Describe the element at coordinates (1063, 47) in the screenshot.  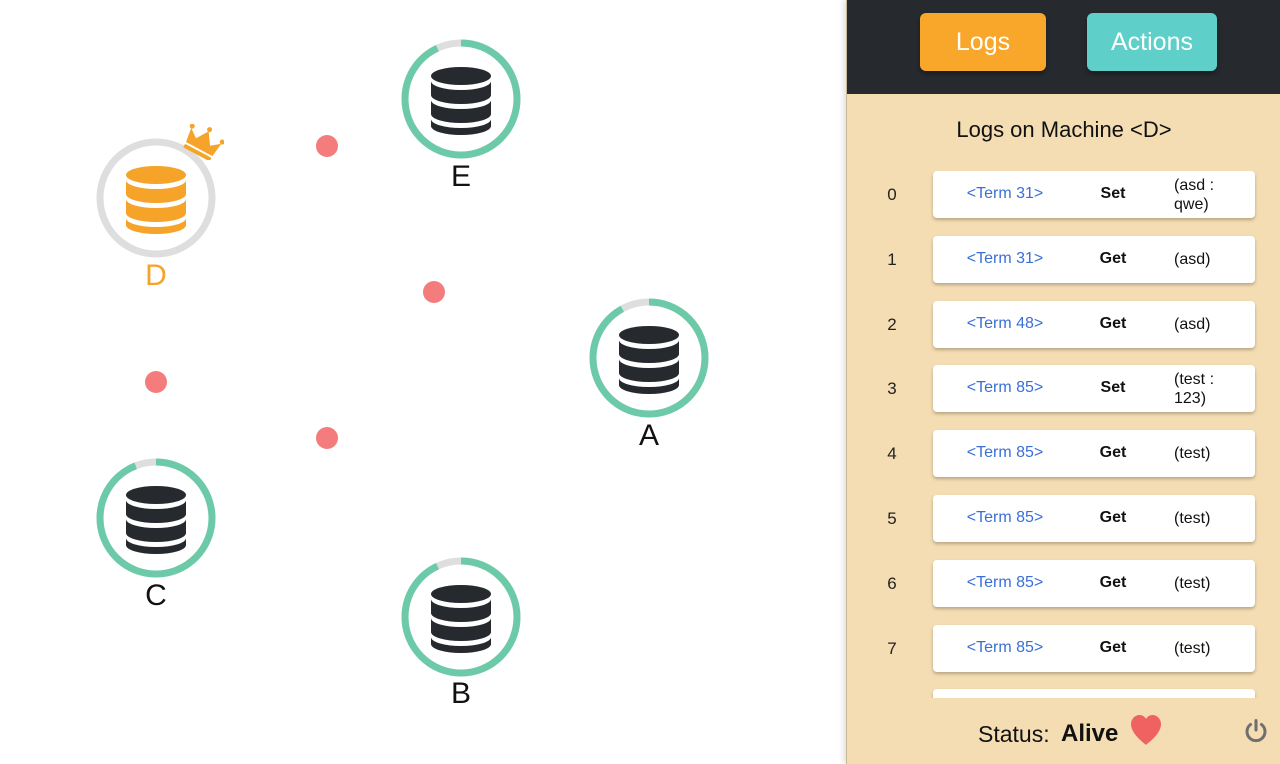
I see `panel-header: Logs Actions` at that location.